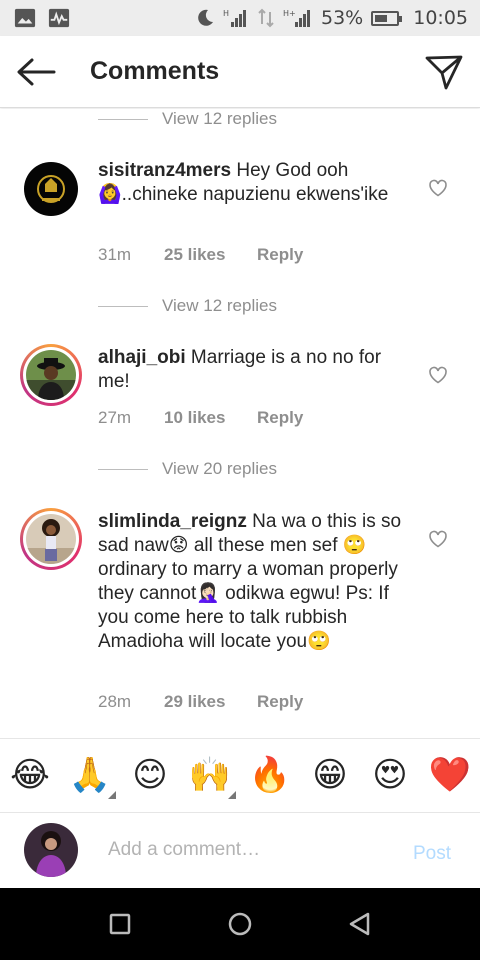 The height and width of the screenshot is (960, 480). Describe the element at coordinates (342, 18) in the screenshot. I see `battery-percent: 53%` at that location.